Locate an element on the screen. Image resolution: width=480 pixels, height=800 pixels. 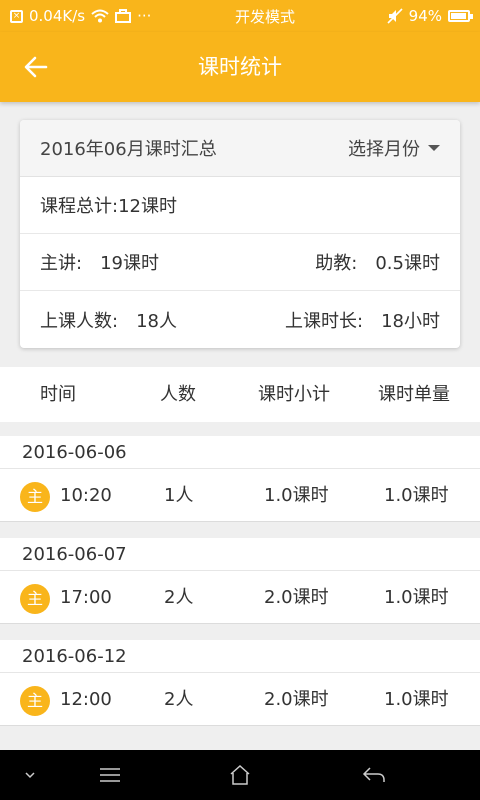
stats-row: 上课人数: 18人 上课时长: 18小时 is located at coordinates (240, 319).